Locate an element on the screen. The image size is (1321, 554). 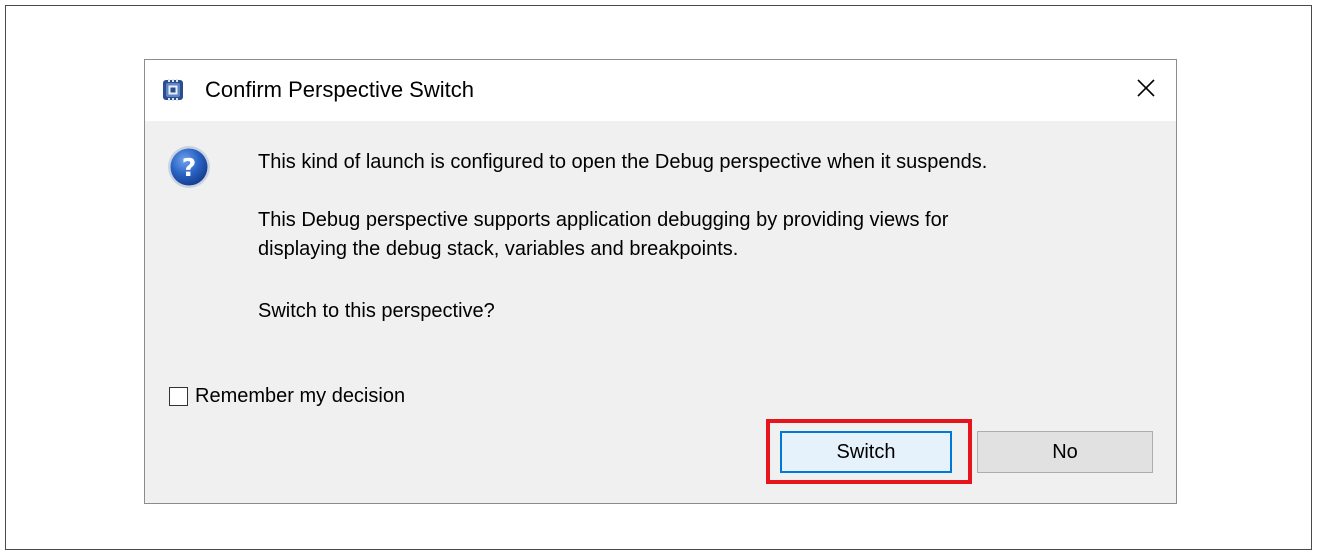
question-icon: ? is located at coordinates (189, 167).